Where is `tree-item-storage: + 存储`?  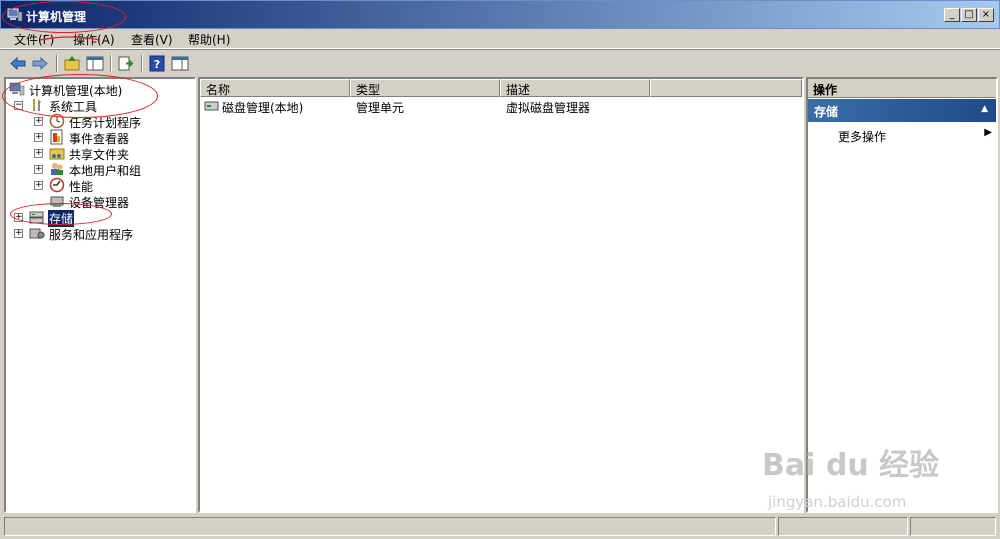 tree-item-storage: + 存储 is located at coordinates (99, 218).